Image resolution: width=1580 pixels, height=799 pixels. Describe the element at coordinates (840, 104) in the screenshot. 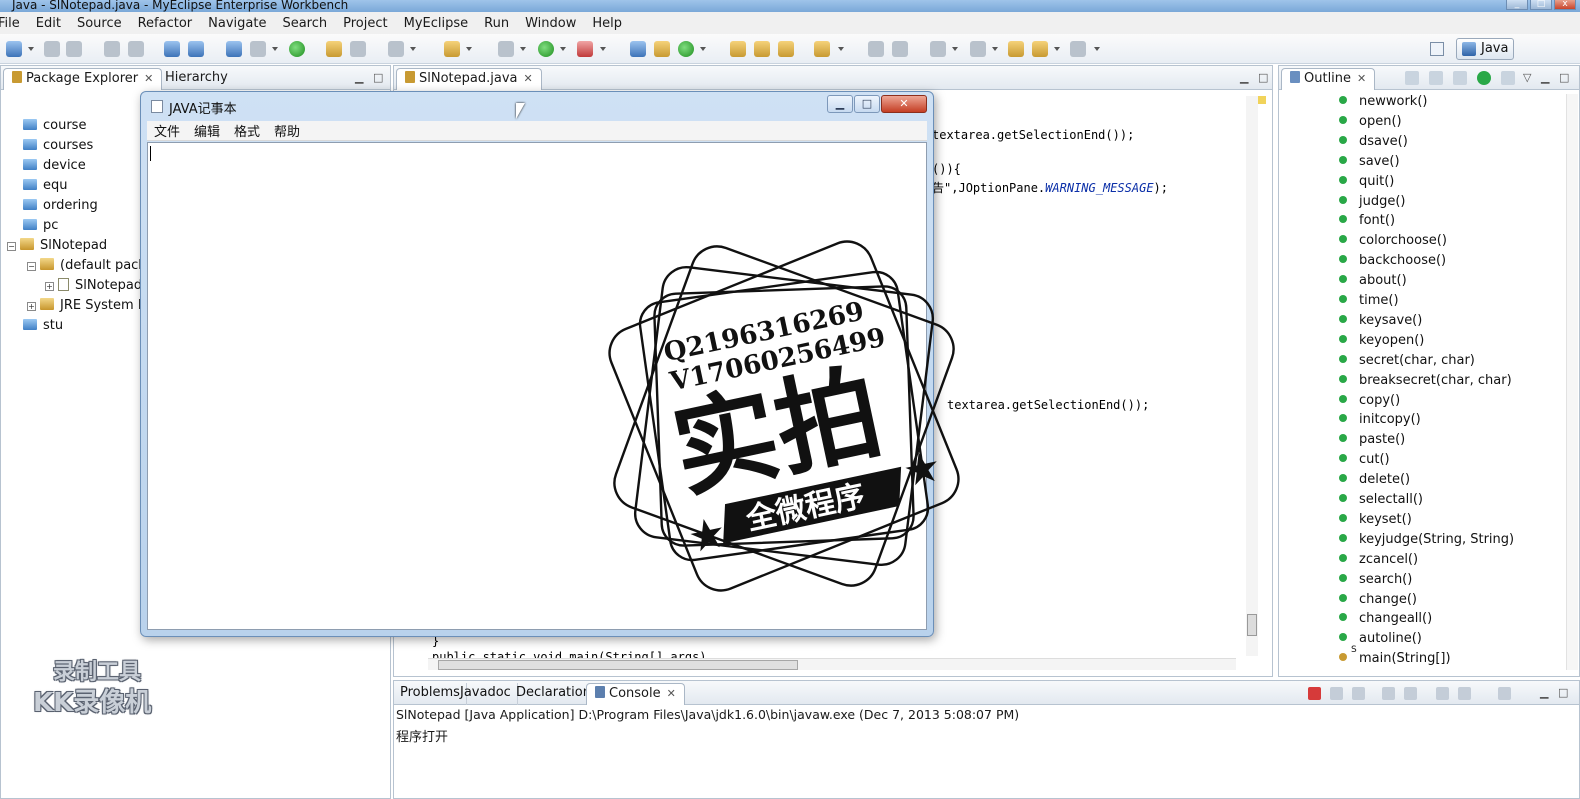

I see `notepad-minimize-button: ▁` at that location.